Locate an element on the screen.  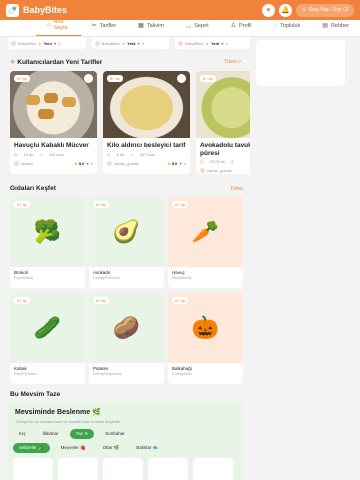
nav-label: Profil is located at coordinates (245, 25).